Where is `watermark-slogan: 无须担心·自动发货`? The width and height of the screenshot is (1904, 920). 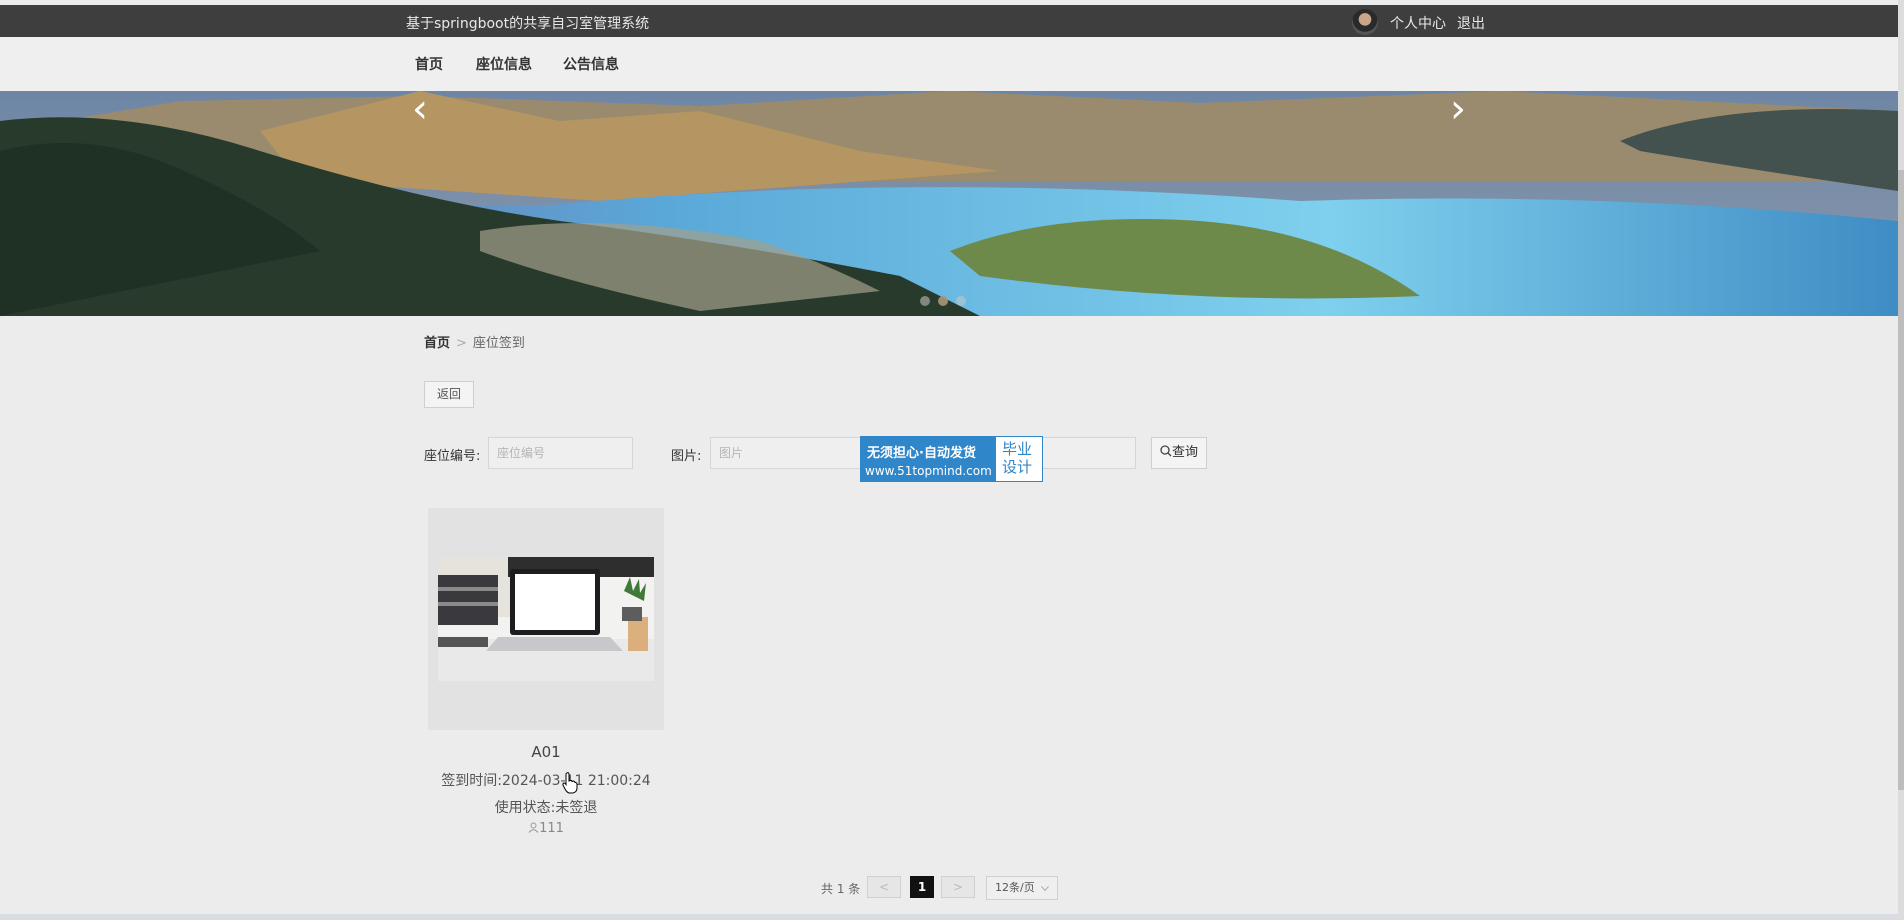
watermark-slogan: 无须担心·自动发货 is located at coordinates (921, 453).